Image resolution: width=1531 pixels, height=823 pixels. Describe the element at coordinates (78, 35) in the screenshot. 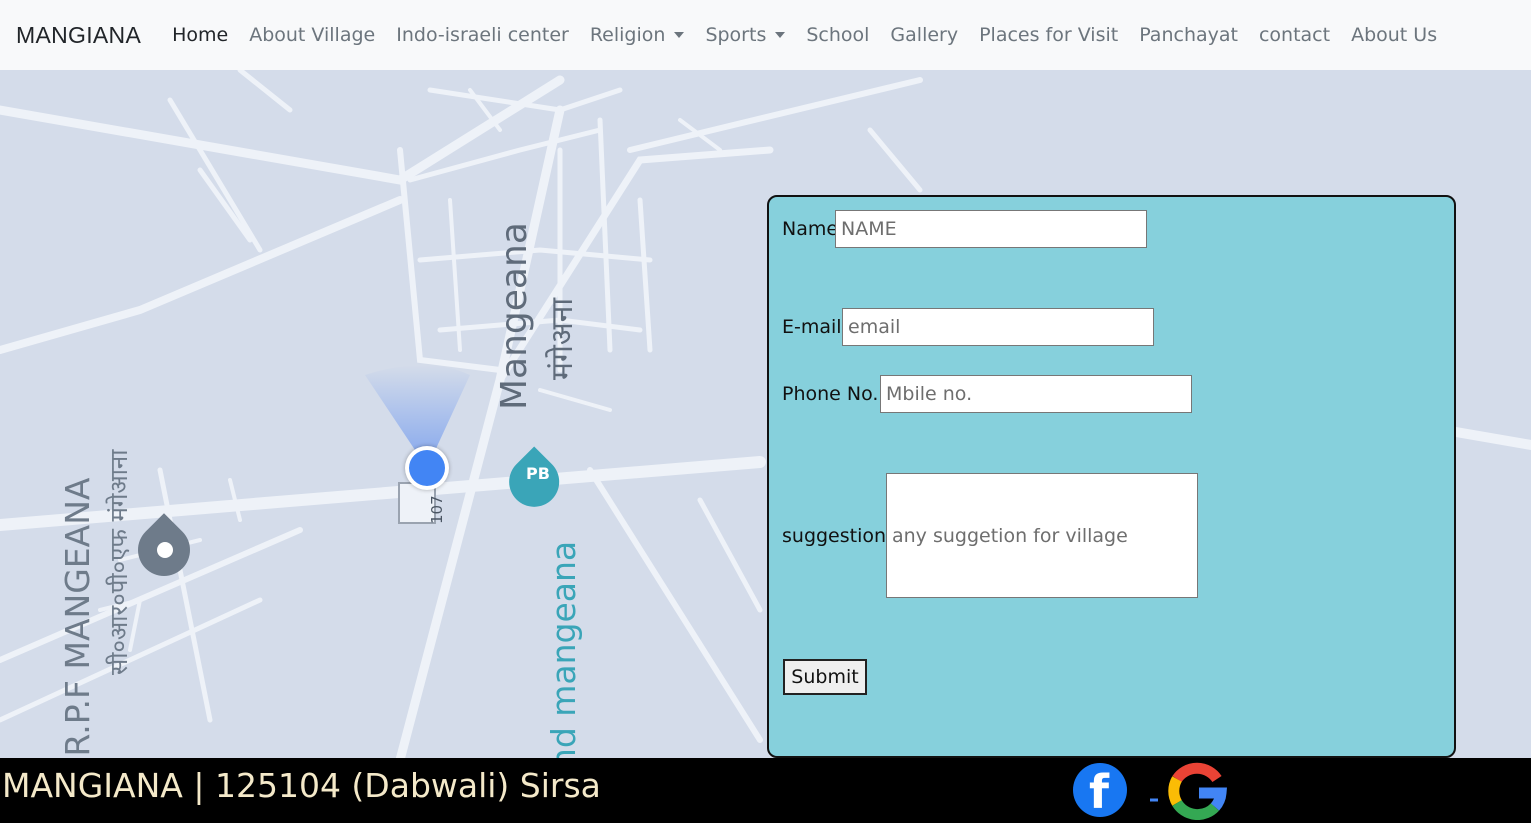

I see `brand-logo: MANGIANA` at that location.